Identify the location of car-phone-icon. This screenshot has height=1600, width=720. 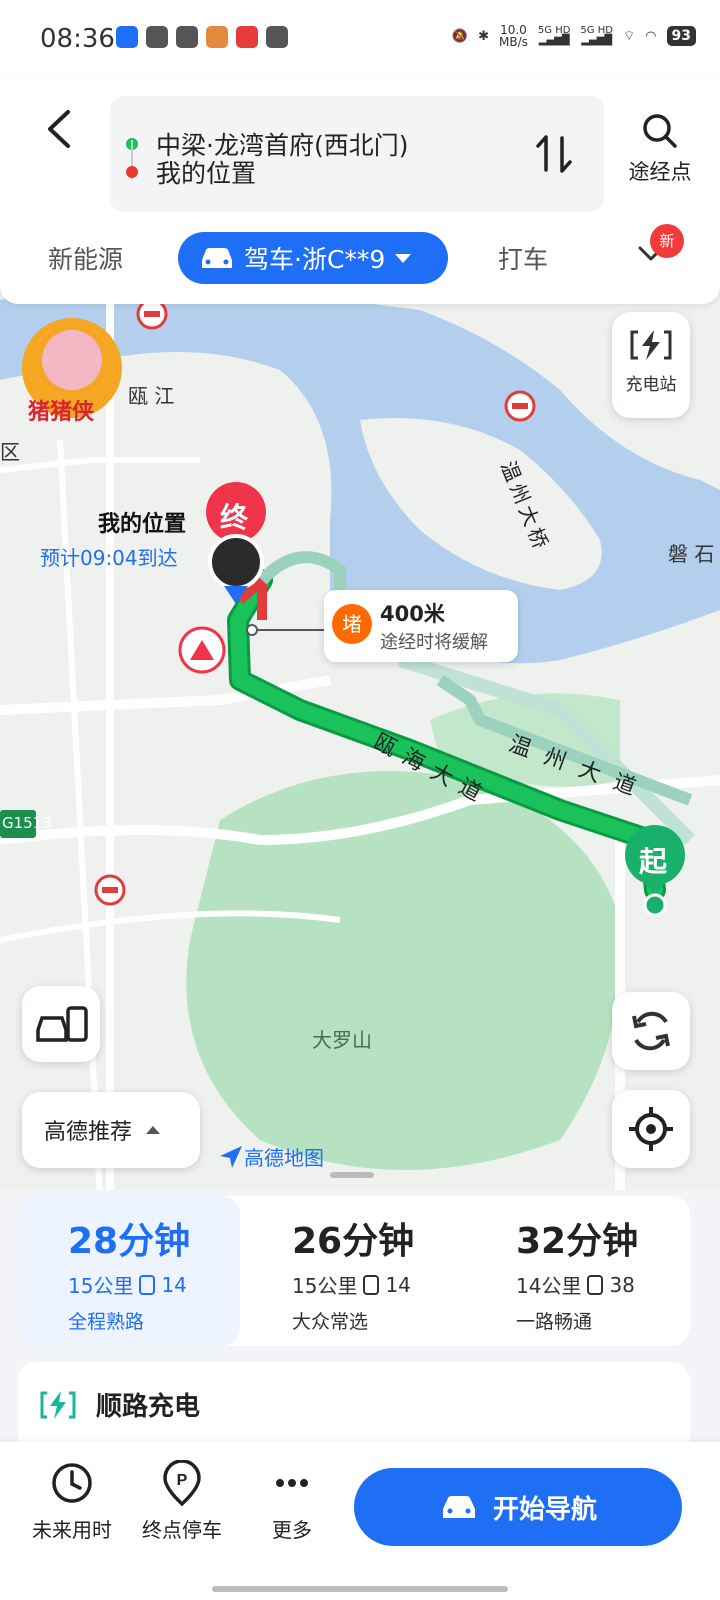
(62, 1024).